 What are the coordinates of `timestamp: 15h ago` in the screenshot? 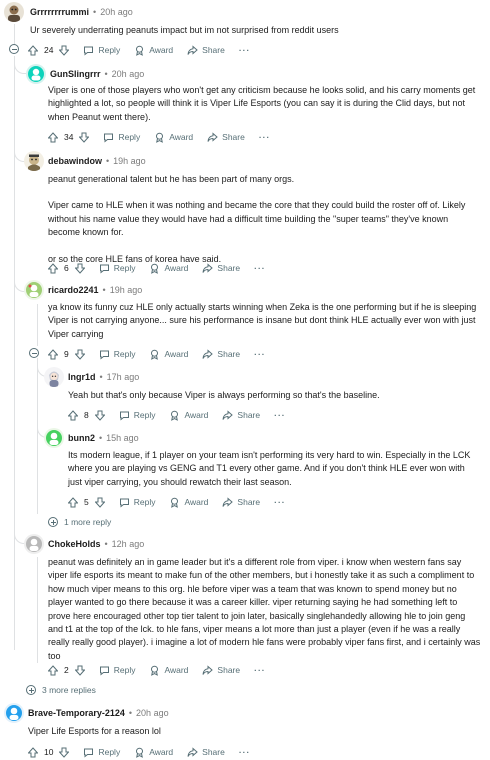 It's located at (122, 438).